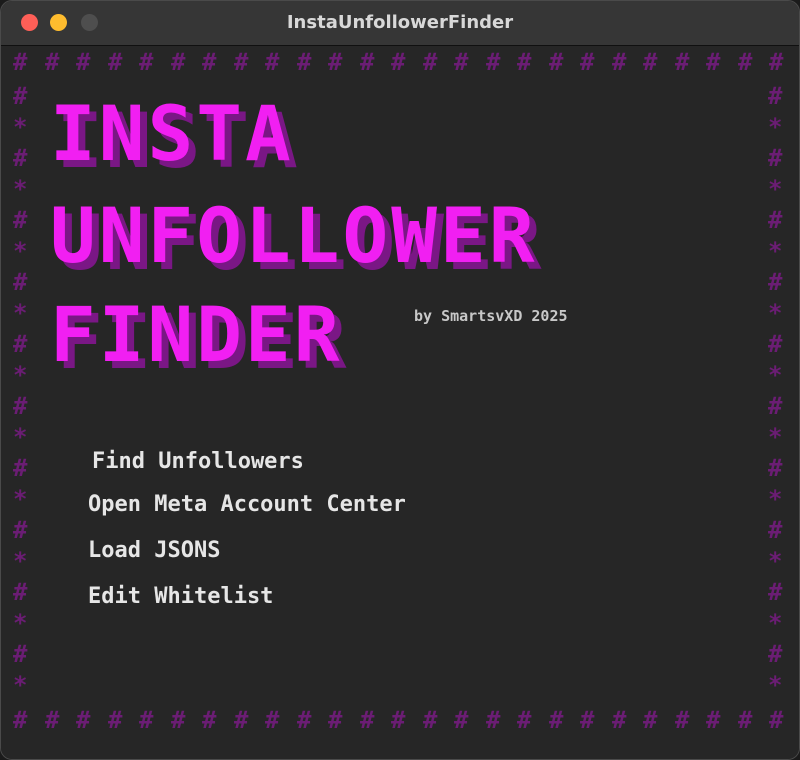 This screenshot has width=800, height=760. Describe the element at coordinates (154, 550) in the screenshot. I see `load-jsons-button: Load JSONS` at that location.